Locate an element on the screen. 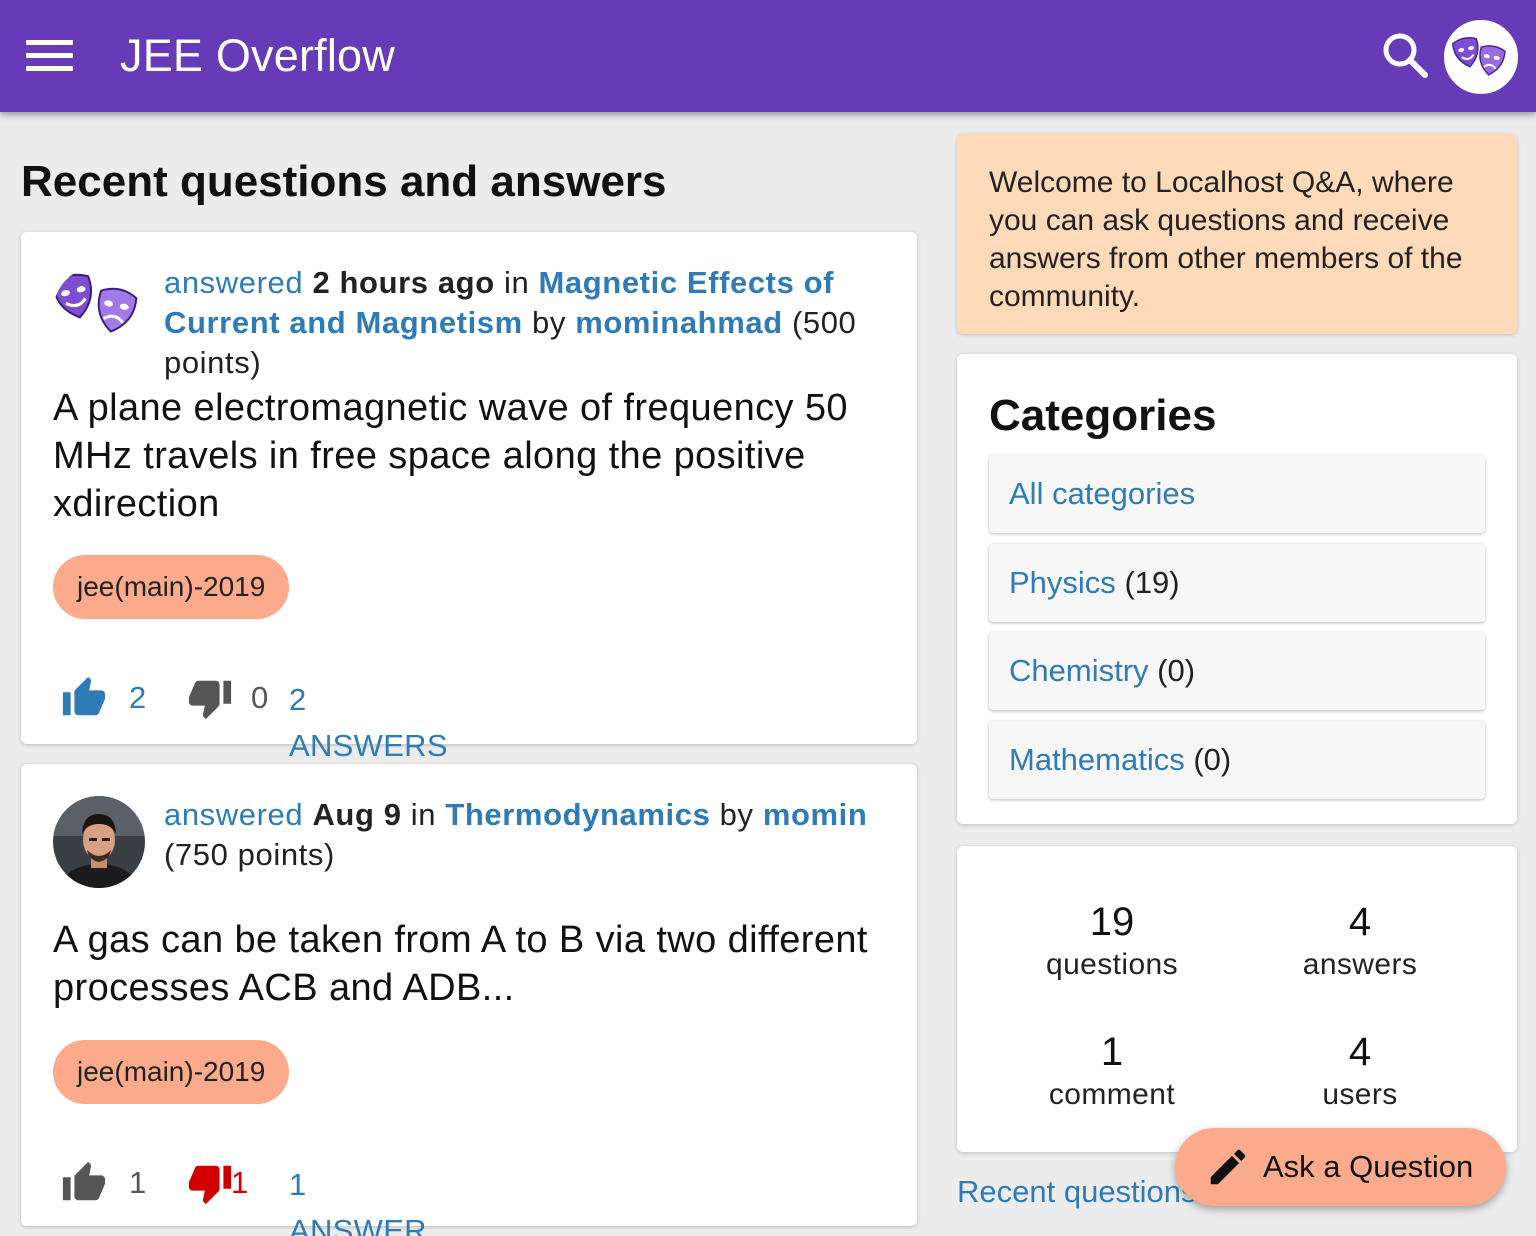  category-name: All categories is located at coordinates (1102, 493).